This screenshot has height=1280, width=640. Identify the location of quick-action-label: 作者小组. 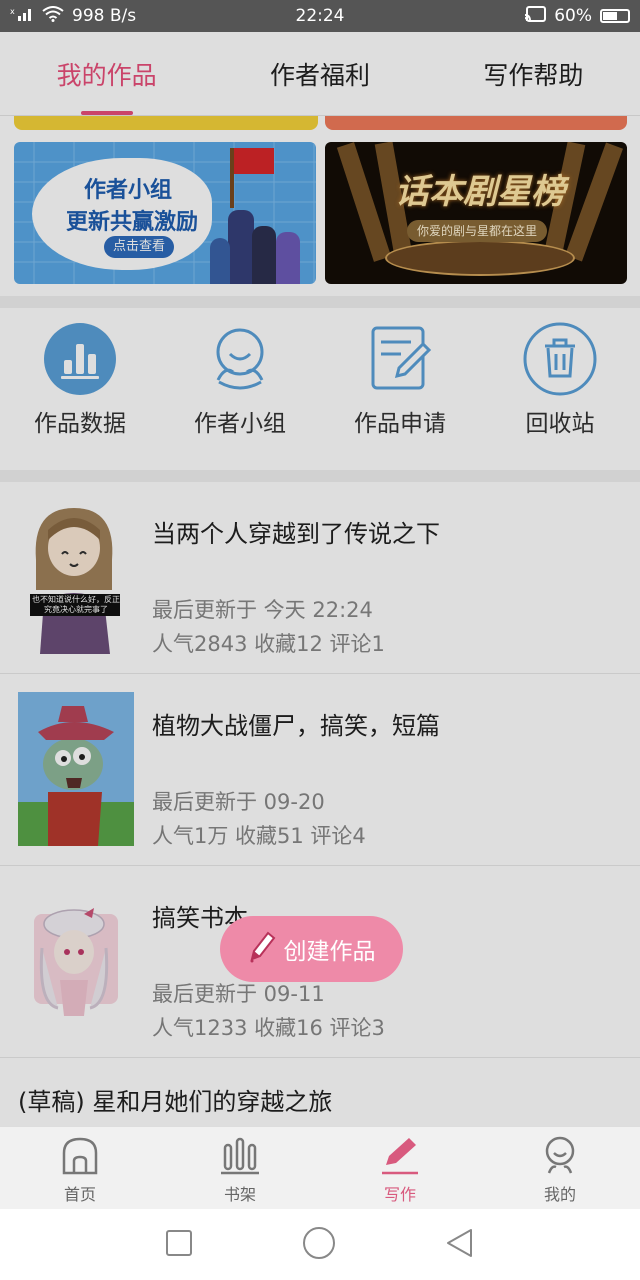
(240, 424).